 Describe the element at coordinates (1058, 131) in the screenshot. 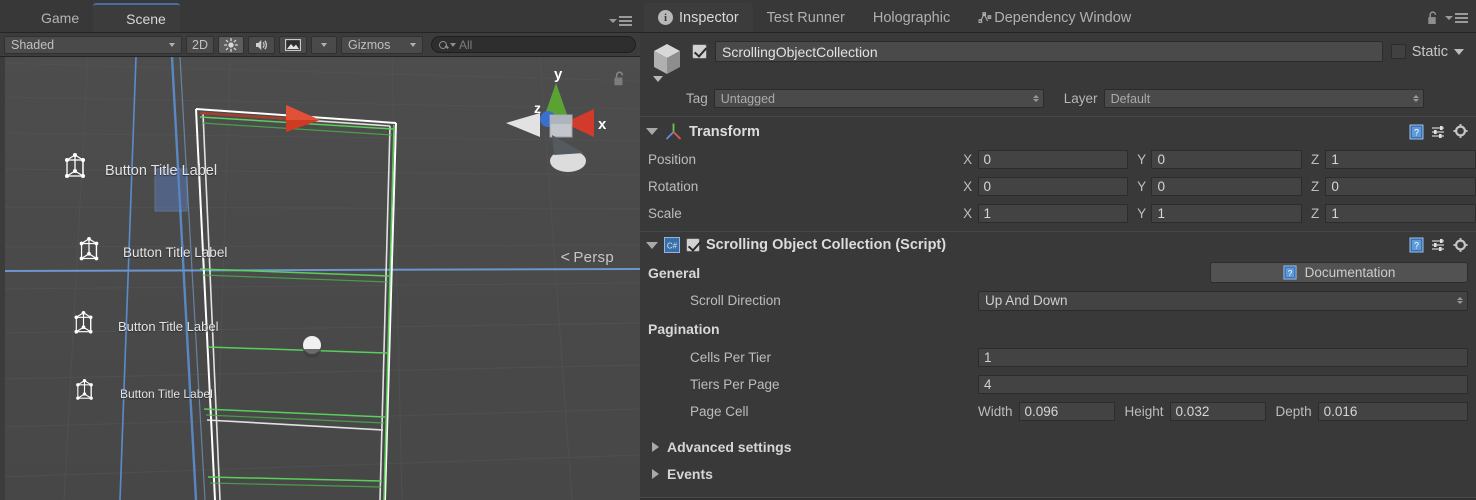

I see `transform-component-header: Transform ?` at that location.